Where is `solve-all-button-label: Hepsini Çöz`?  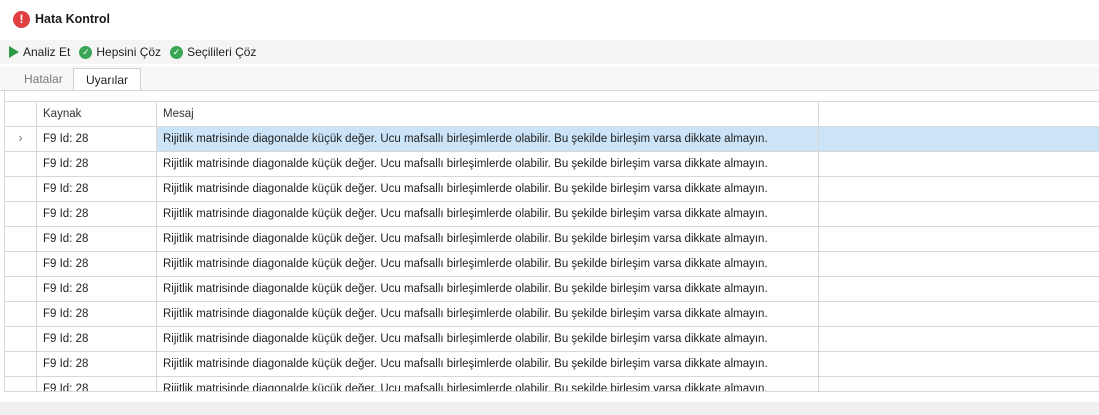
solve-all-button-label: Hepsini Çöz is located at coordinates (129, 52).